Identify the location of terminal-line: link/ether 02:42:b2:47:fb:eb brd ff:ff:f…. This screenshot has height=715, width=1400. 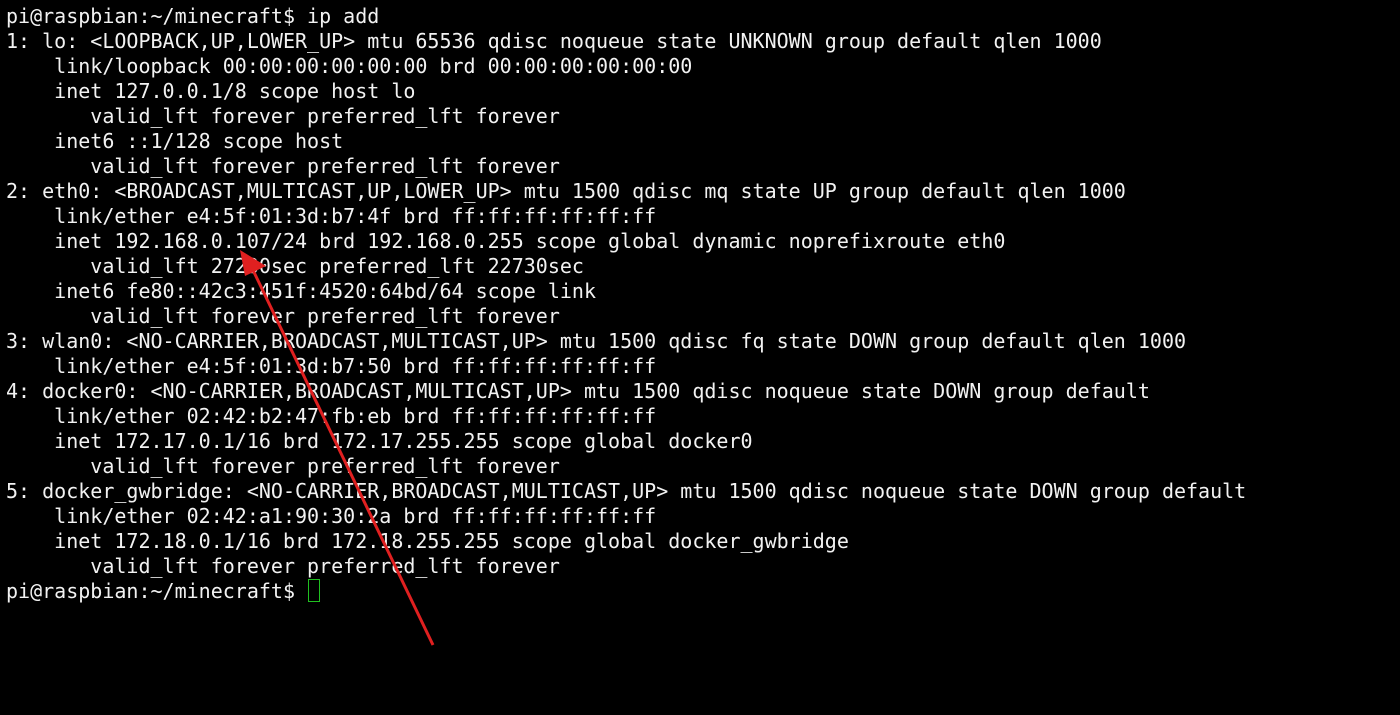
(331, 416).